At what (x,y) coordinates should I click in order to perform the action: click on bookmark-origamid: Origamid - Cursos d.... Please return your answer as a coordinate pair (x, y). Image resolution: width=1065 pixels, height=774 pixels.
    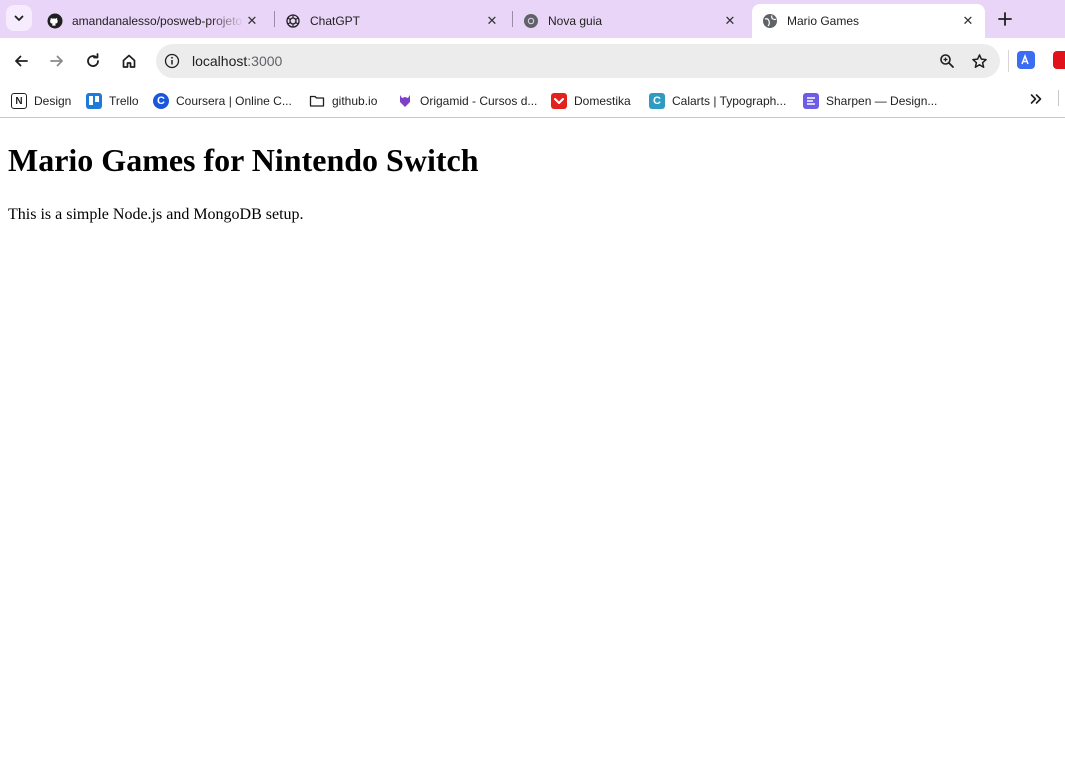
    Looking at the image, I should click on (467, 101).